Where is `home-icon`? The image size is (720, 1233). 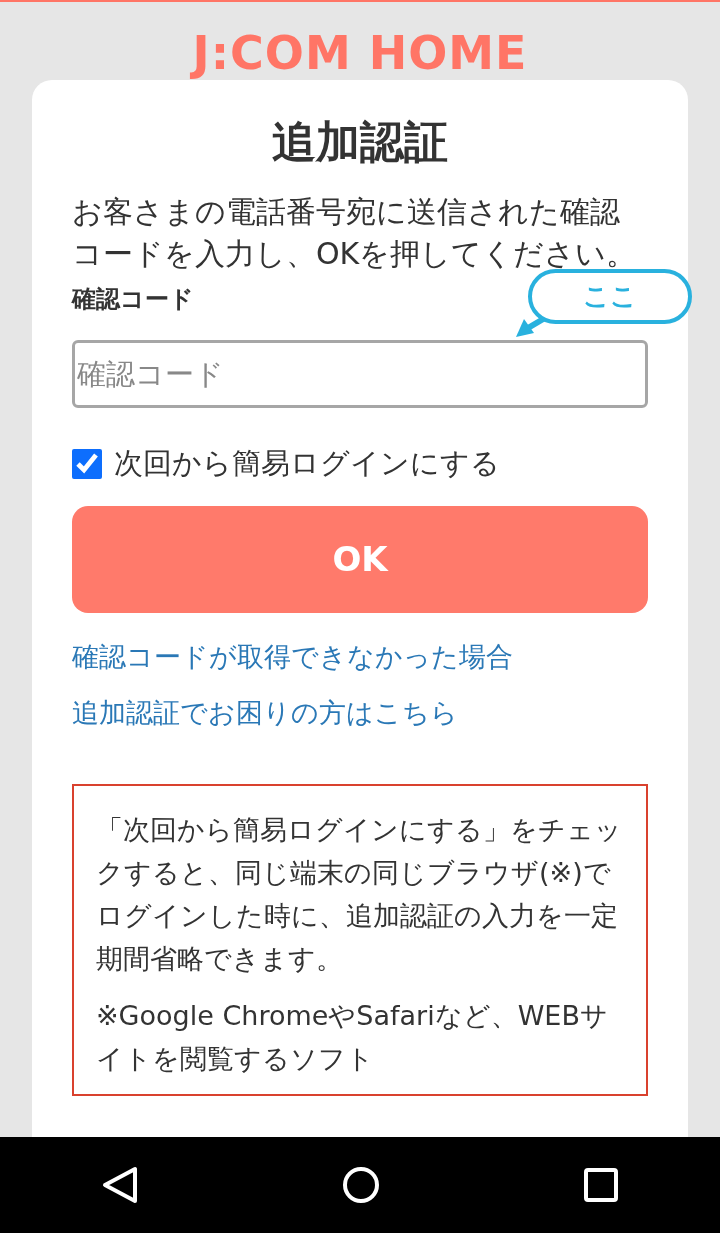
home-icon is located at coordinates (361, 1185).